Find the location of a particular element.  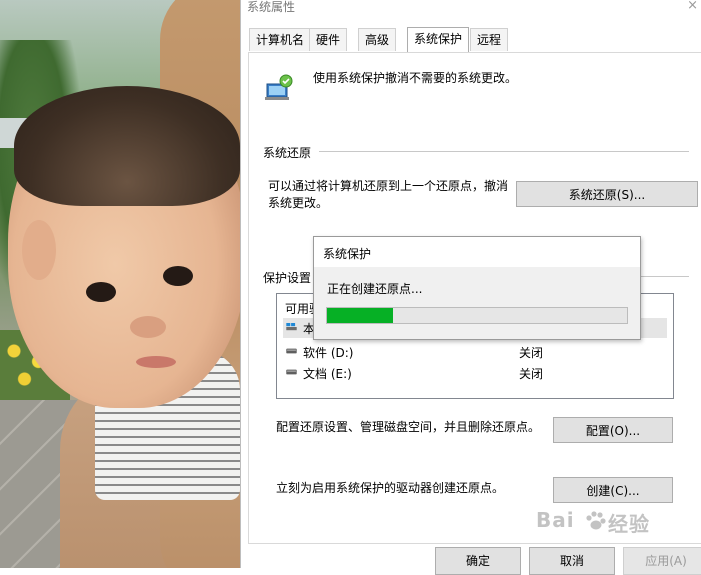

watermark: Bai 经验 is located at coordinates (601, 522).